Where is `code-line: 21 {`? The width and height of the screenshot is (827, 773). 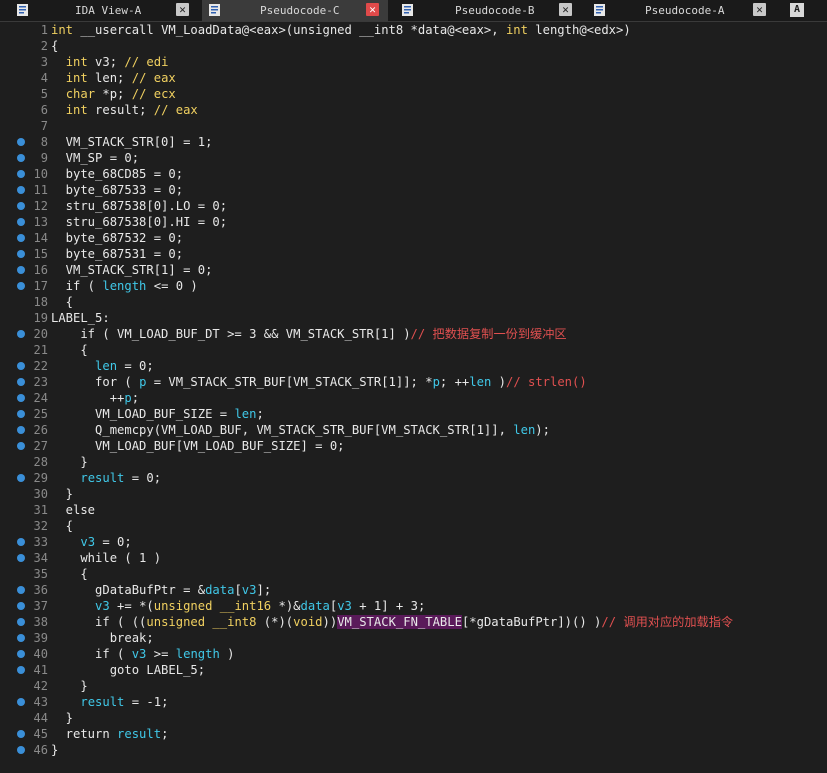
code-line: 21 { is located at coordinates (413, 350).